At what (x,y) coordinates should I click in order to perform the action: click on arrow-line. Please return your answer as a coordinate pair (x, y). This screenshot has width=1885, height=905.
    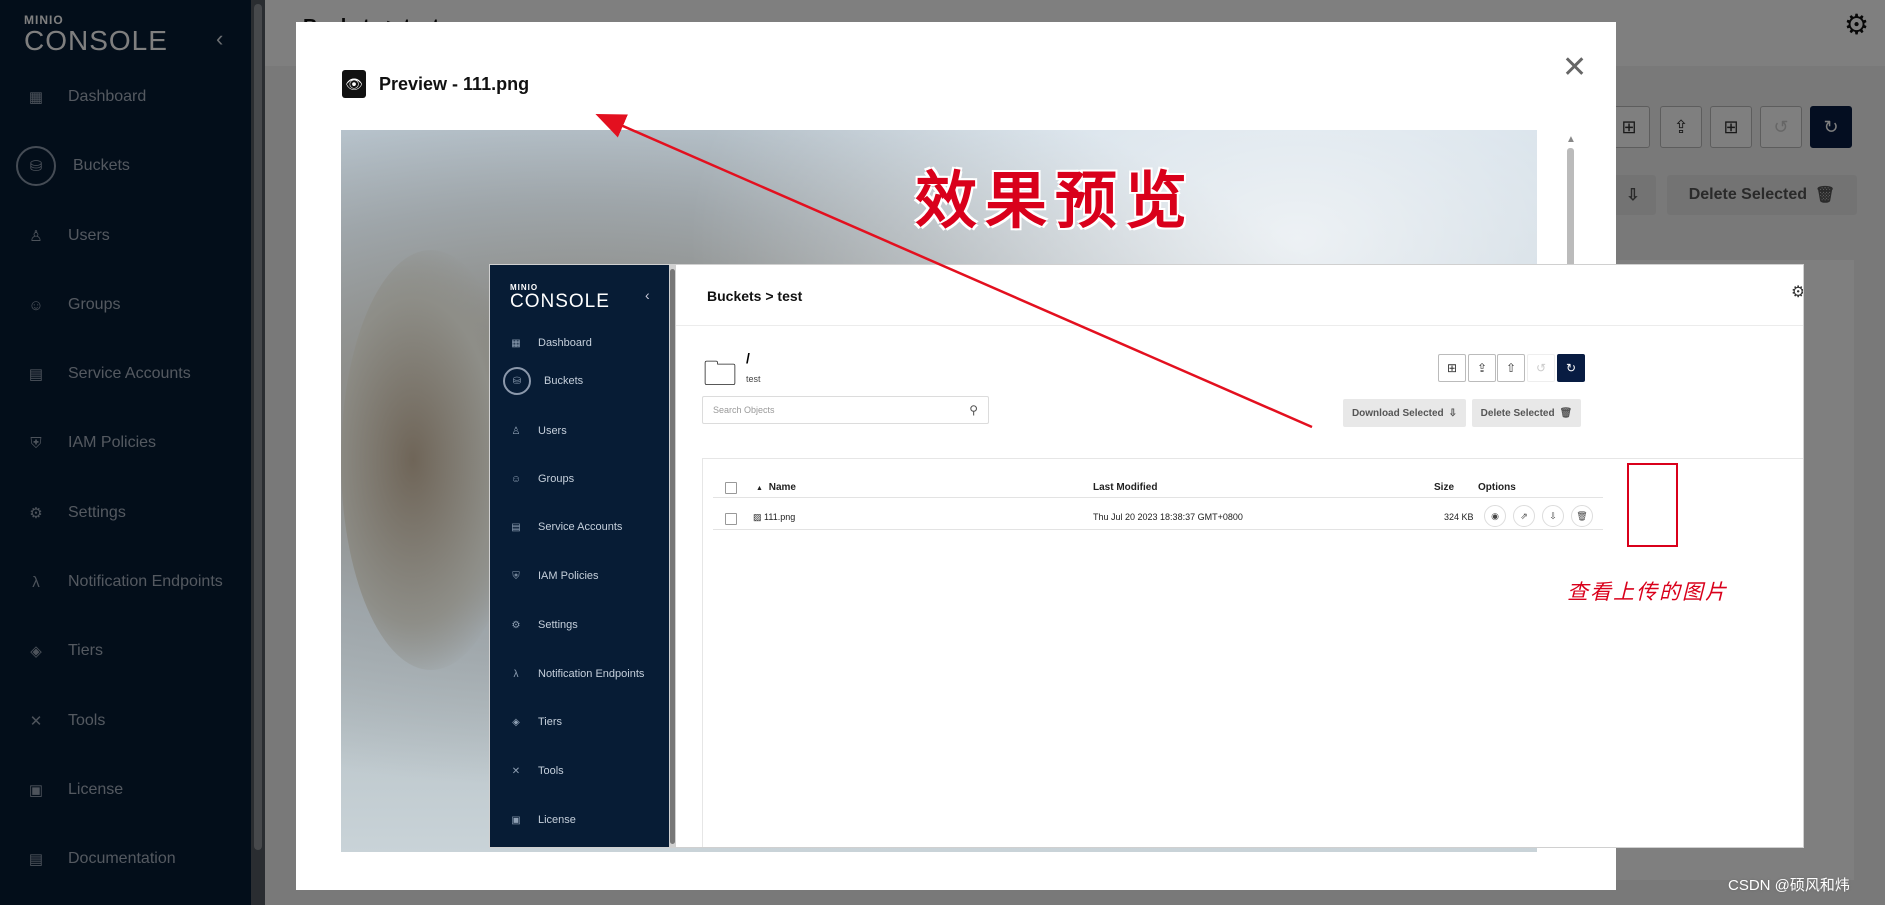
    Looking at the image, I should click on (954, 271).